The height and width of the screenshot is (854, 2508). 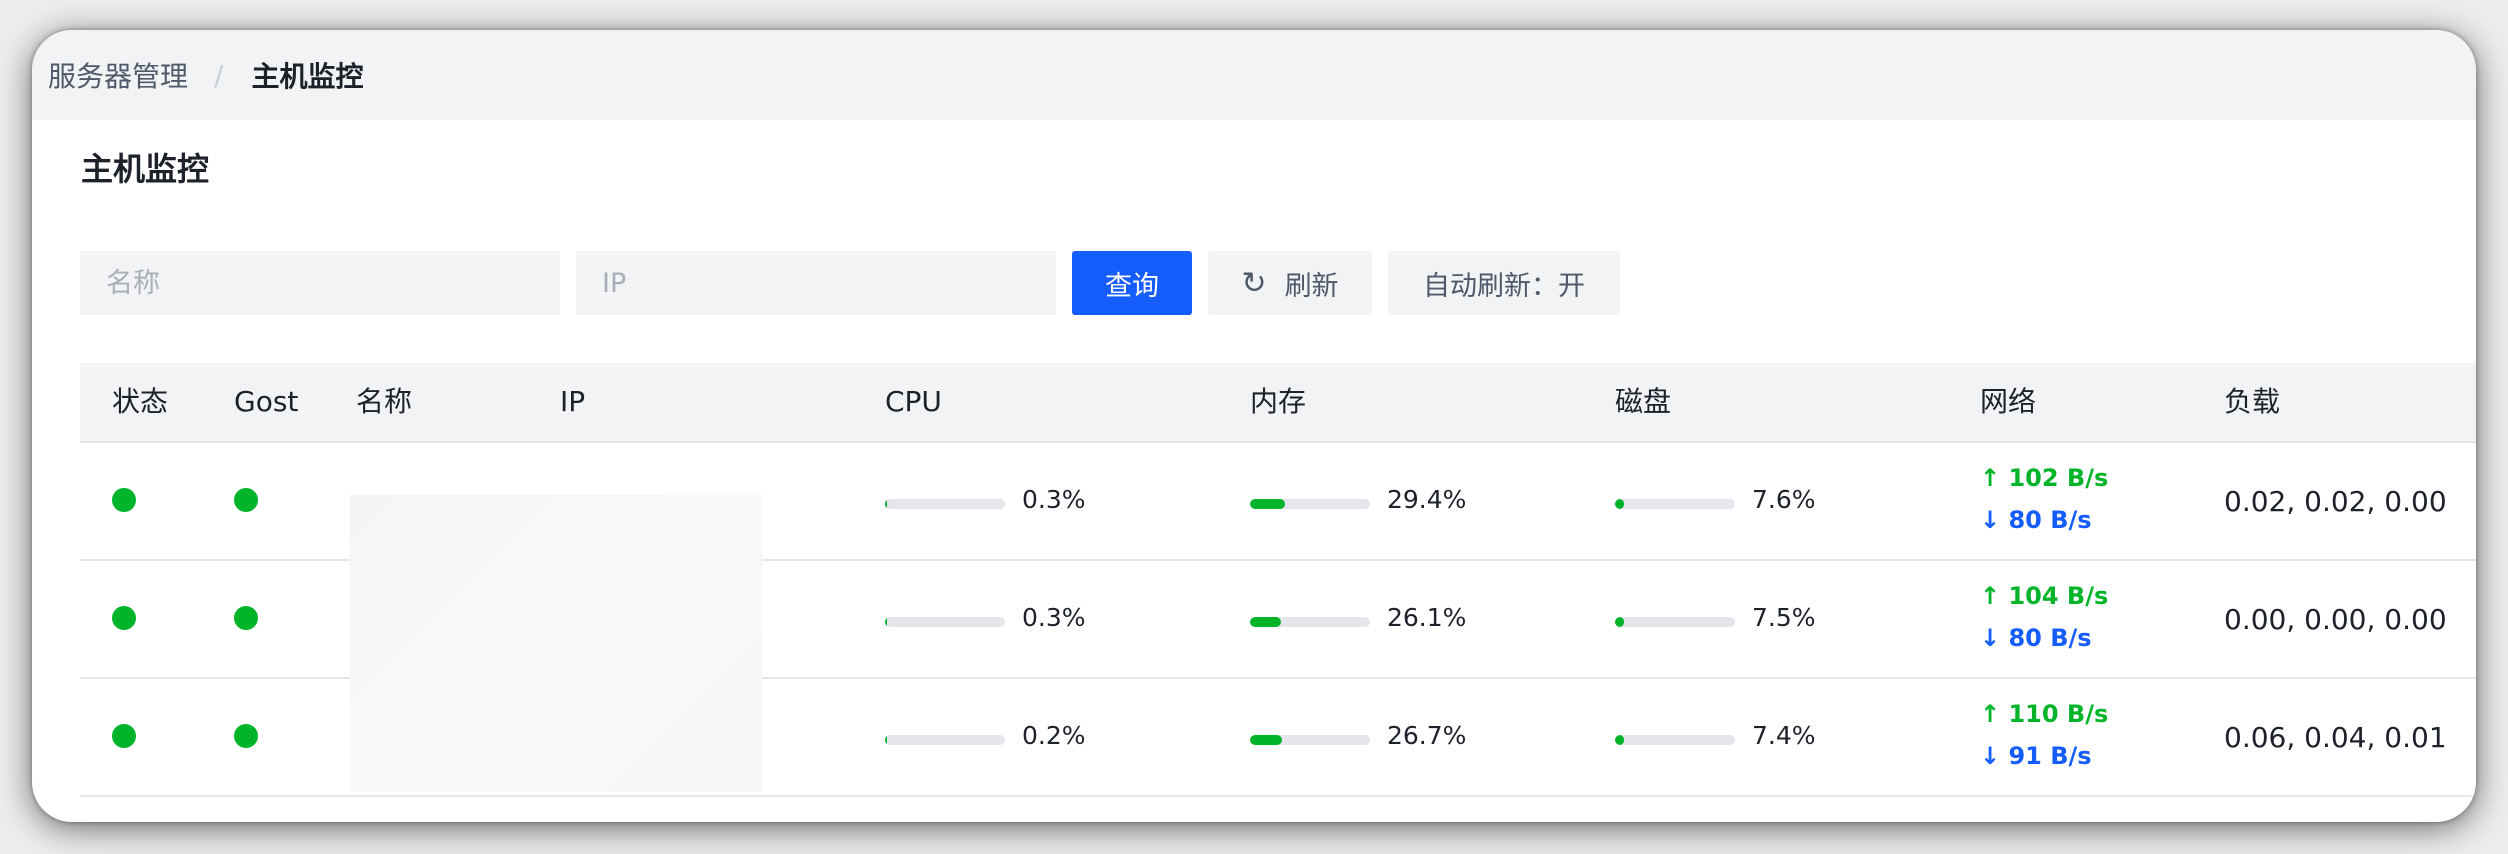 I want to click on auto-refresh-label: 自动刷新：开, so click(x=1504, y=286).